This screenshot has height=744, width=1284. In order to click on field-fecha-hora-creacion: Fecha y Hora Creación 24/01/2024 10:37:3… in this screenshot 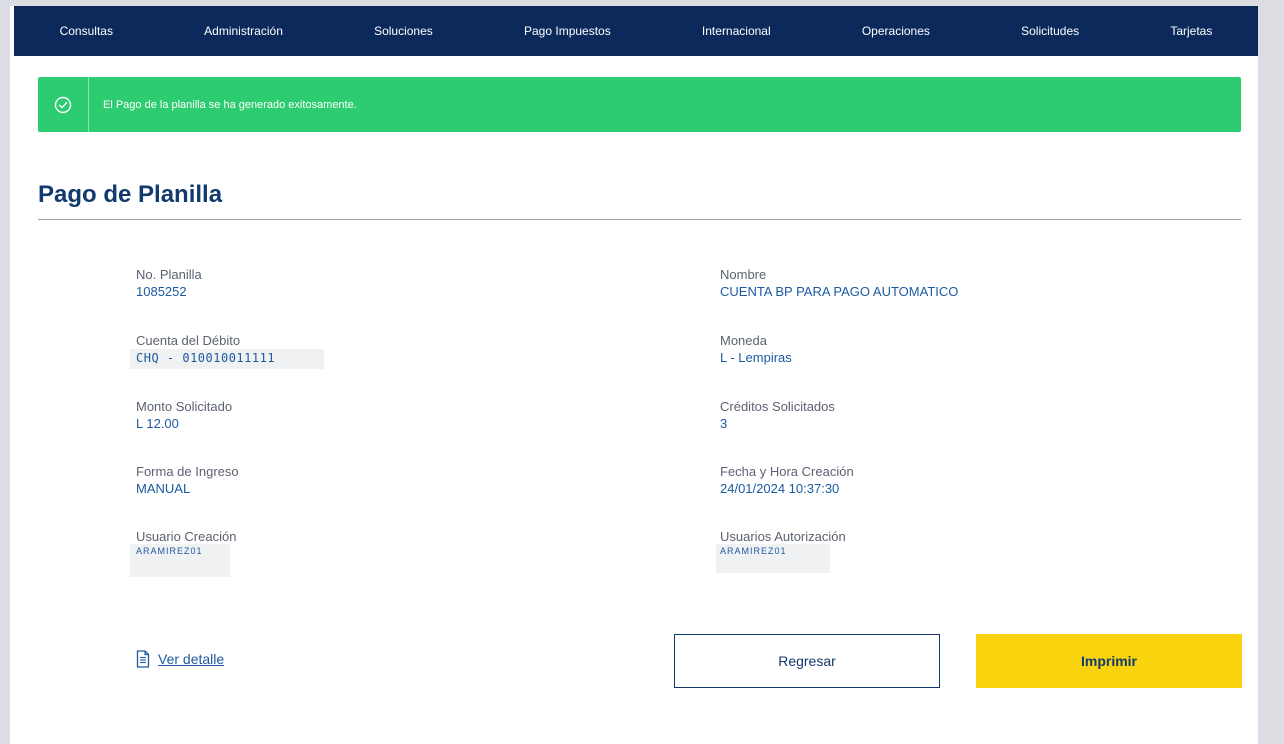, I will do `click(787, 480)`.